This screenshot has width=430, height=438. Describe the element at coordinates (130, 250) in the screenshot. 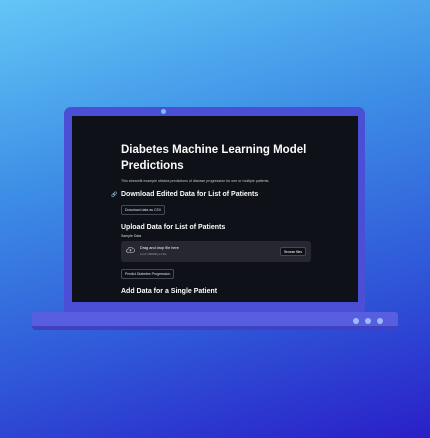

I see `cloud-upload-icon` at that location.